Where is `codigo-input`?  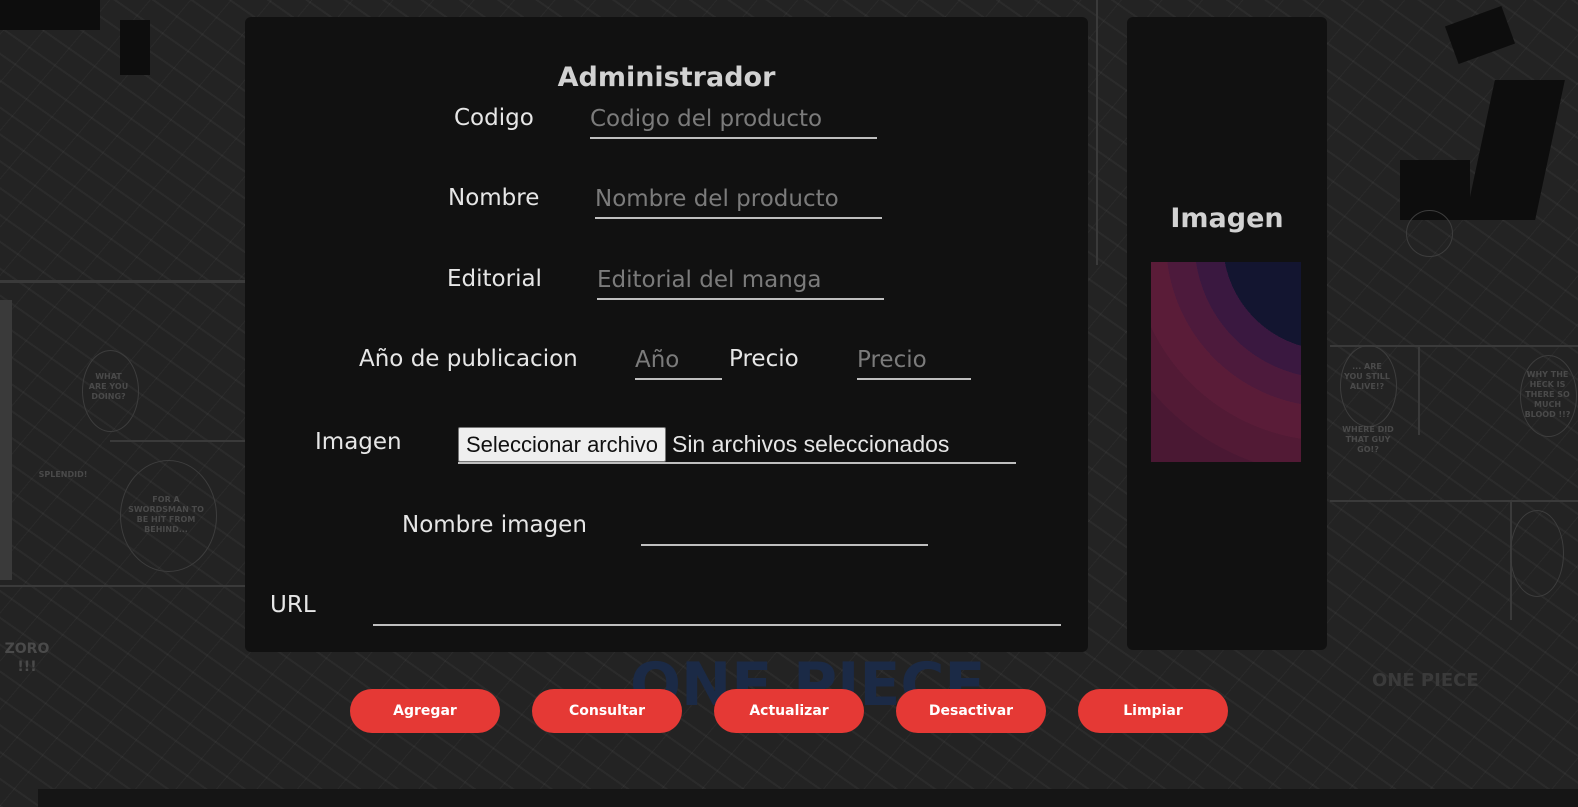
codigo-input is located at coordinates (733, 121).